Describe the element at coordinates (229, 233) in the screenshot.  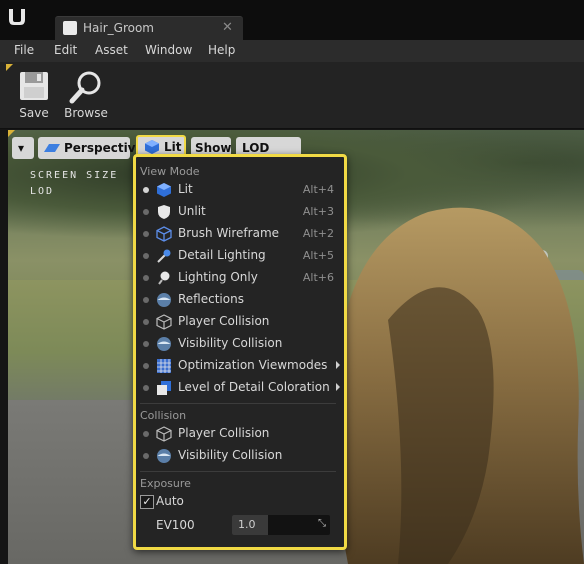
I see `menu-item-label: Brush Wireframe` at that location.